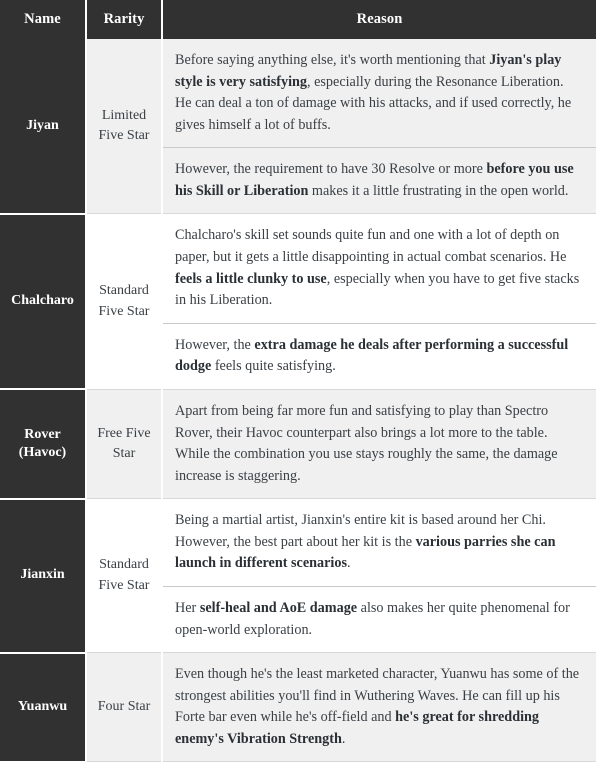 Image resolution: width=596 pixels, height=763 pixels. Describe the element at coordinates (43, 19) in the screenshot. I see `column-header-name: Name` at that location.